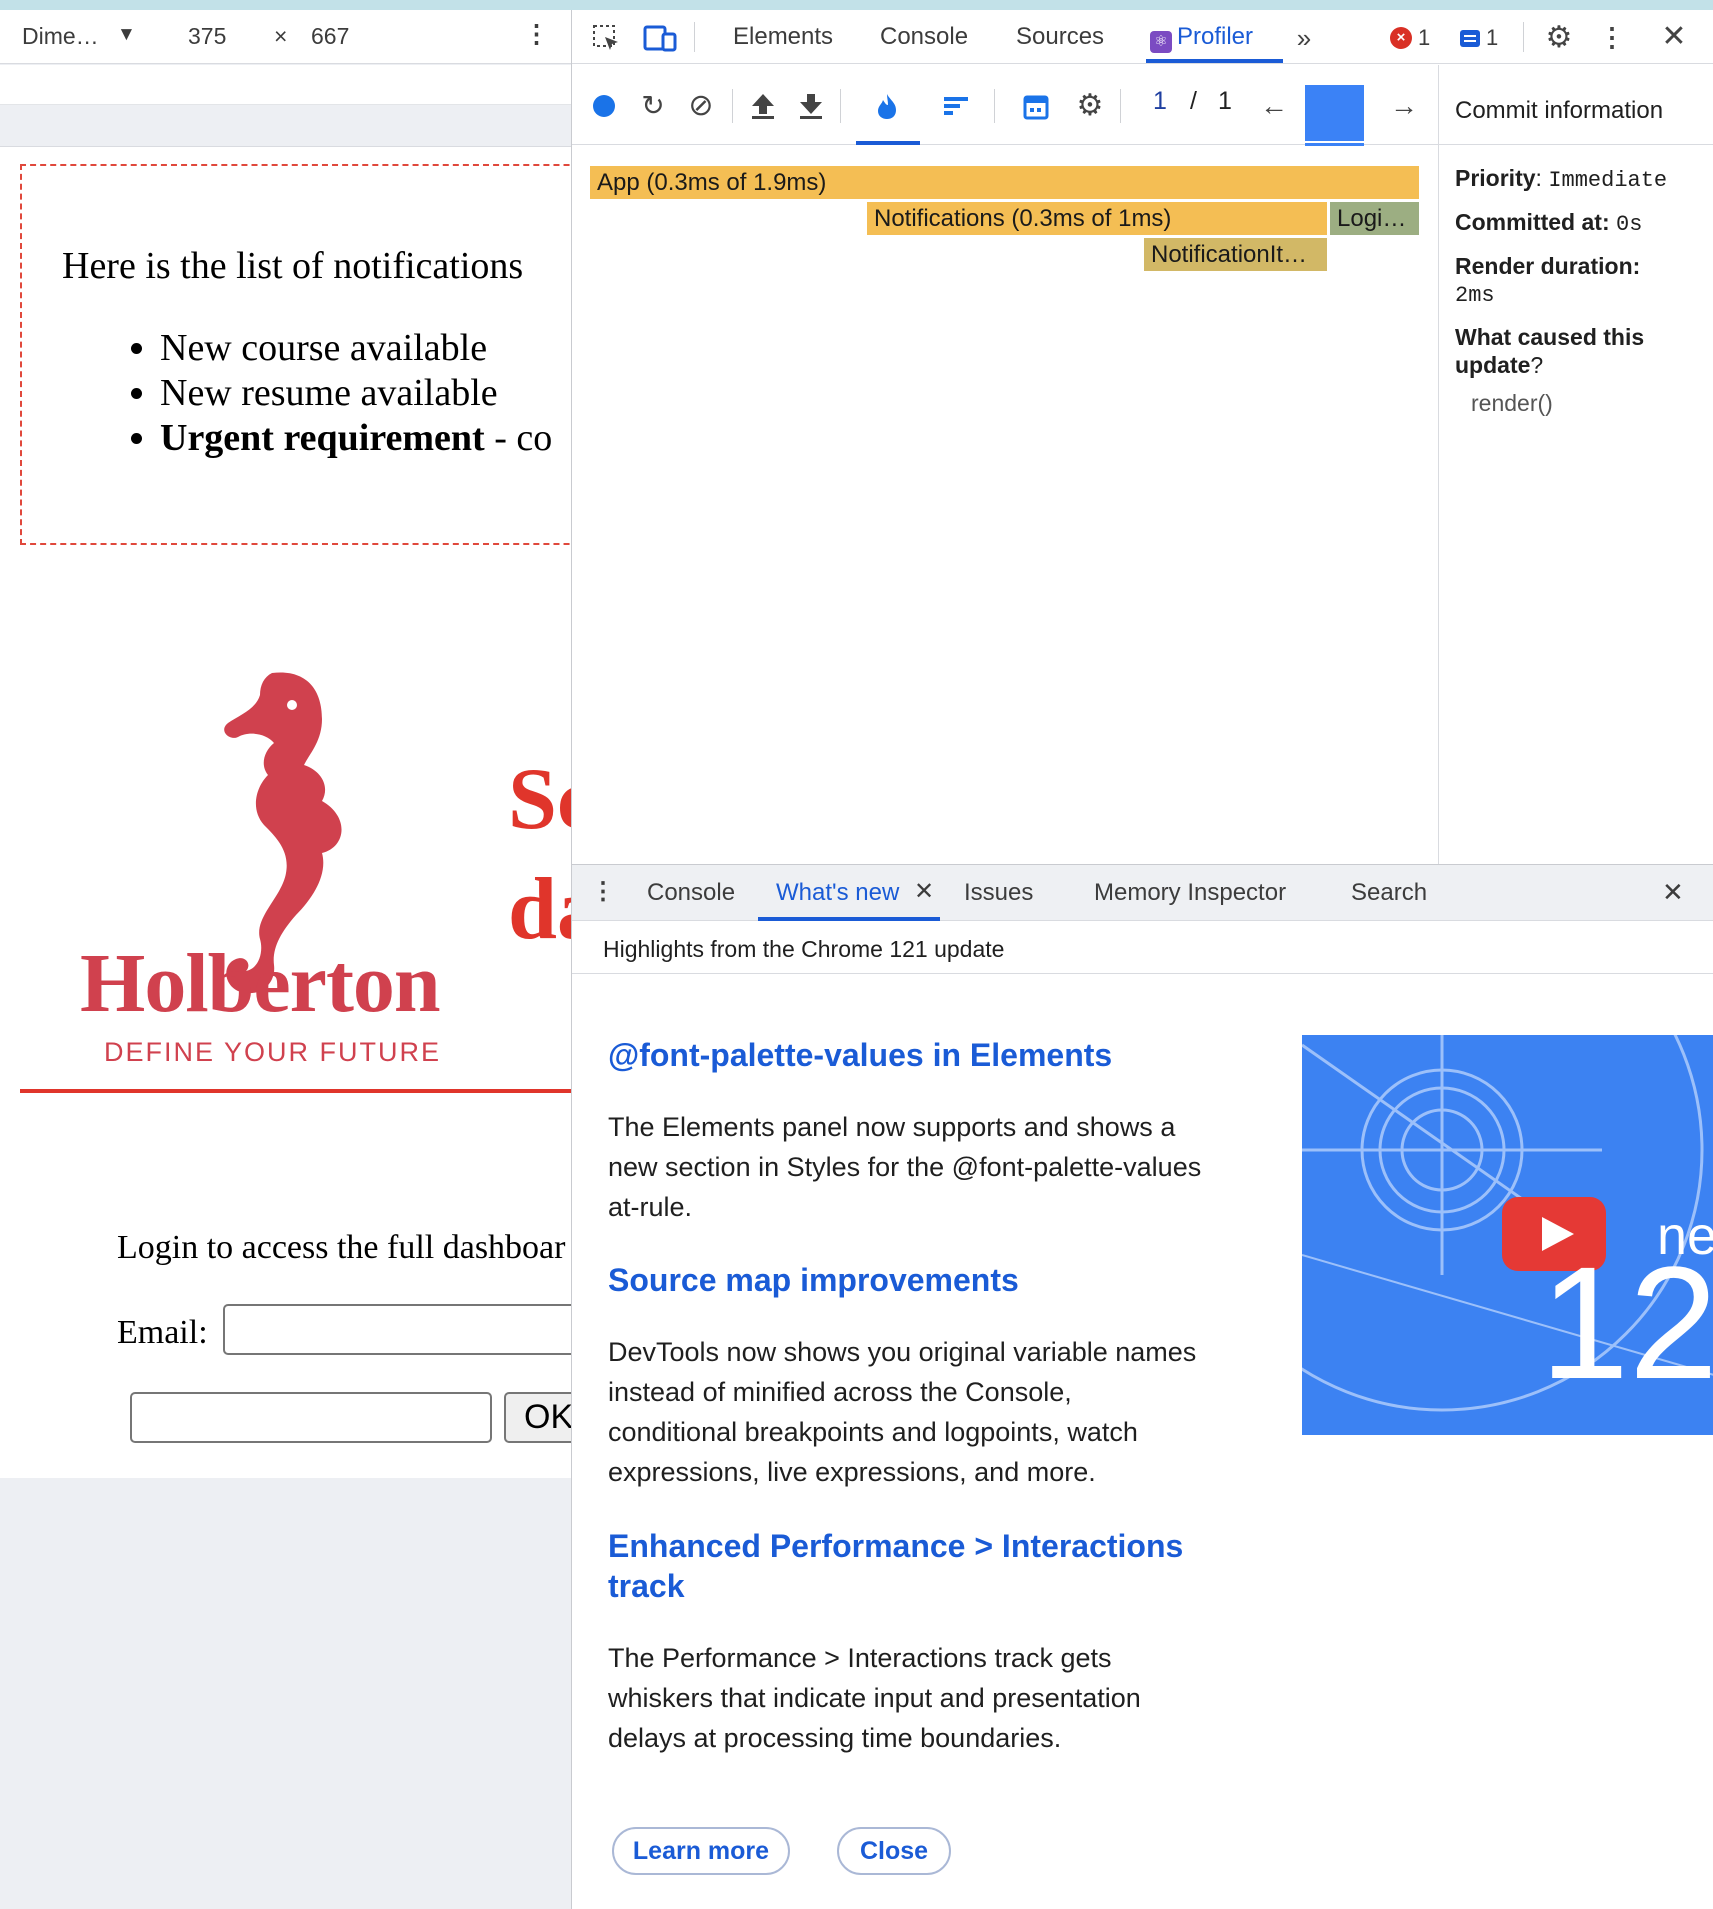 The image size is (1713, 1909). I want to click on tab-profiler: ⚛ Profiler, so click(1201, 38).